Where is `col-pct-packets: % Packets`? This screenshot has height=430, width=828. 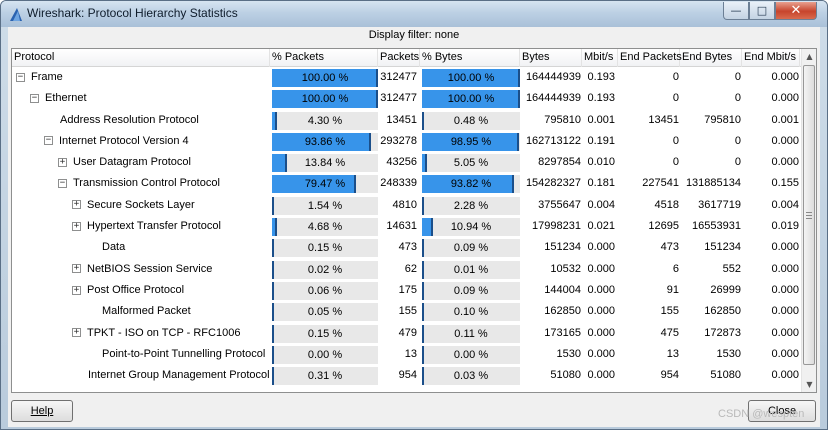
col-pct-packets: % Packets is located at coordinates (324, 58).